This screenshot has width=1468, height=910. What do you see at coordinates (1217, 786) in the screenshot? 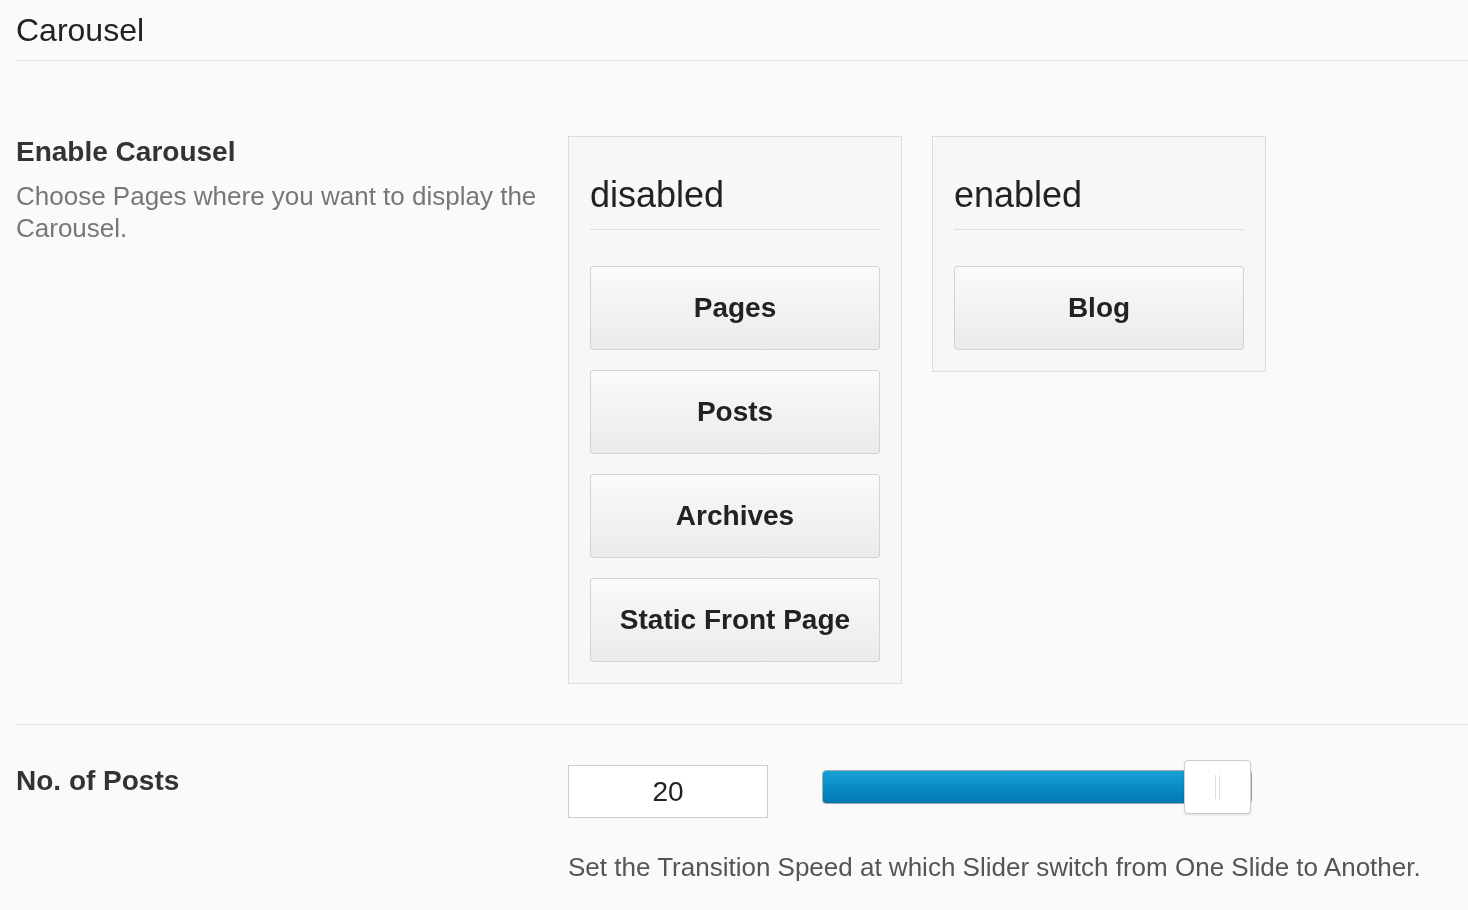
I see `slider-handle` at bounding box center [1217, 786].